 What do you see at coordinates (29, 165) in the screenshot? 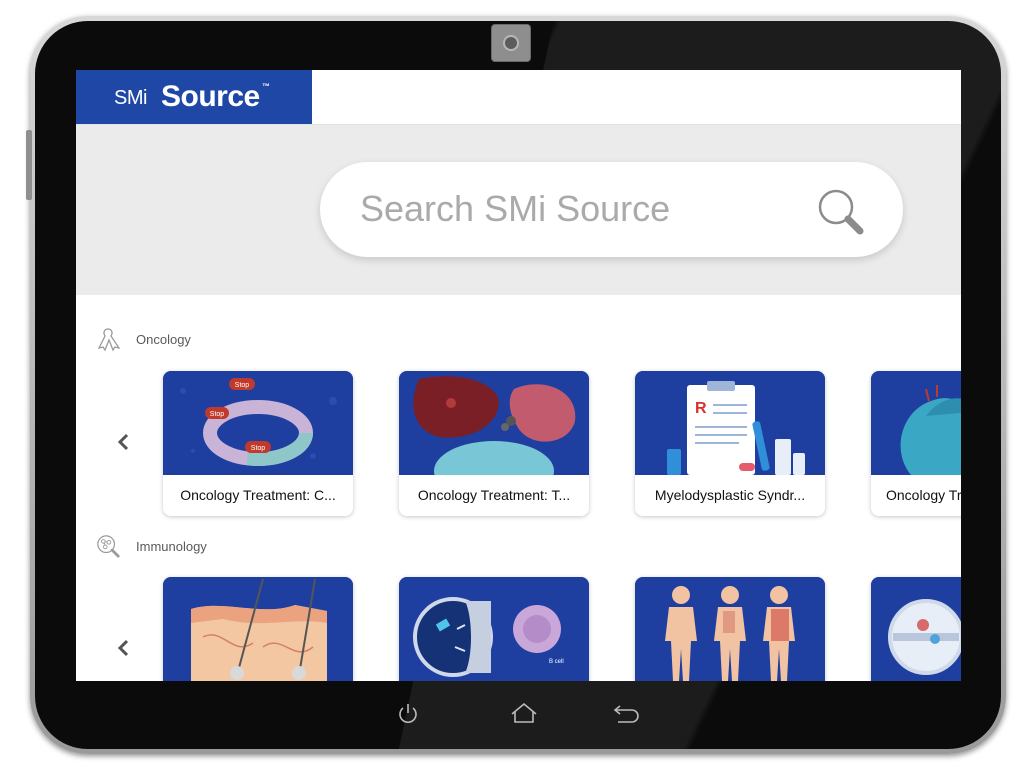
I see `side-button` at bounding box center [29, 165].